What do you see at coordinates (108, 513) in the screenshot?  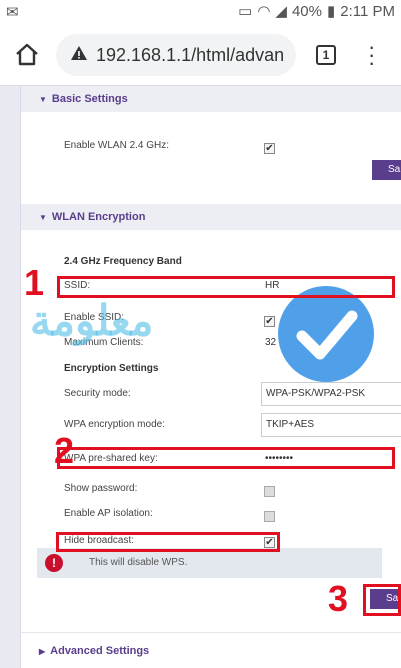 I see `ap-isolation-label: Enable AP isolation:` at bounding box center [108, 513].